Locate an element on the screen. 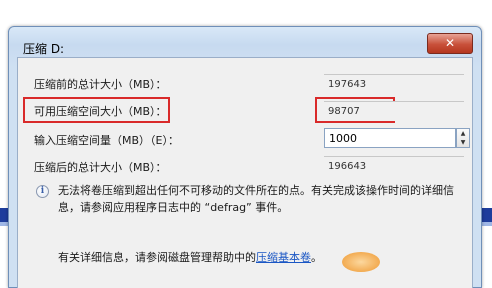 This screenshot has height=288, width=492. available-space-value: 98707 is located at coordinates (394, 111).